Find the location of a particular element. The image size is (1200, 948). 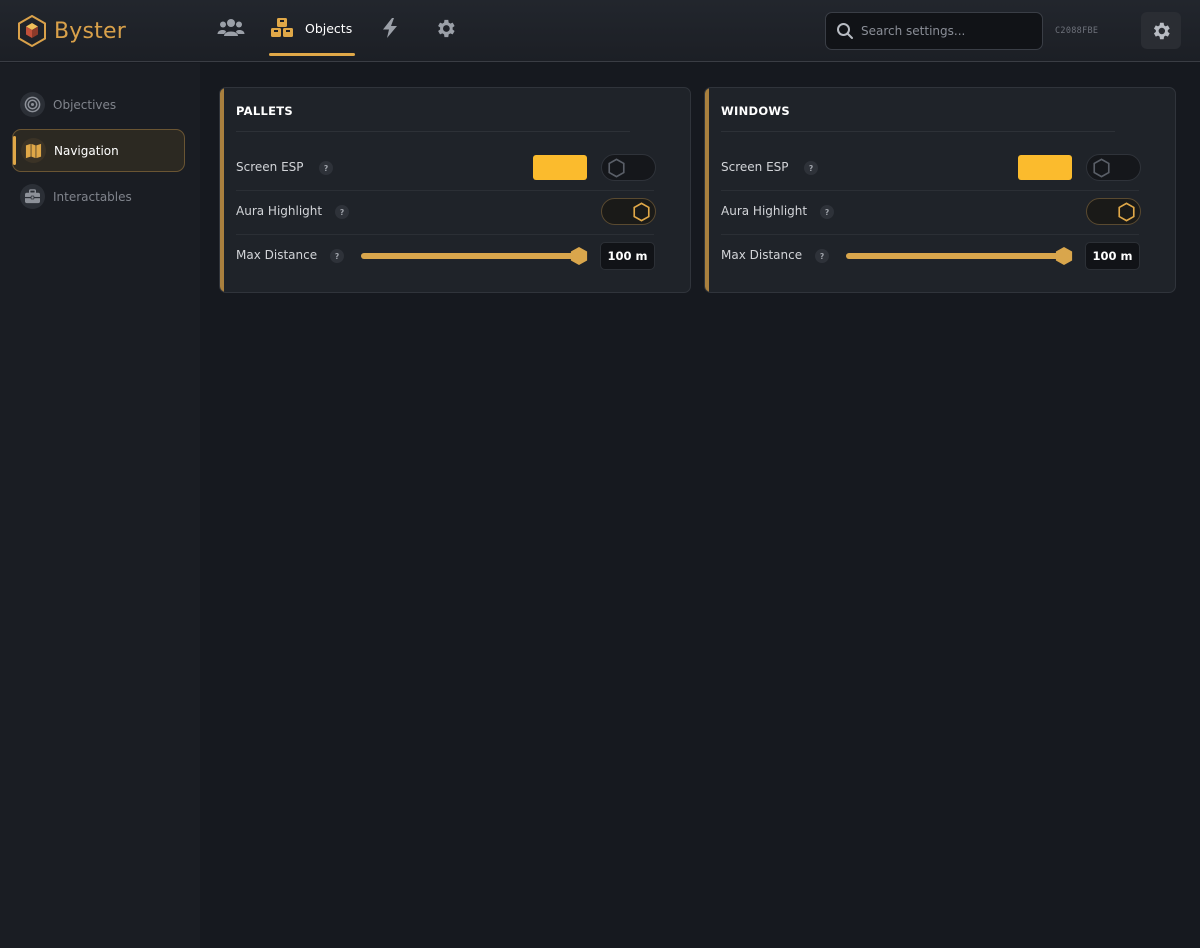

sidebar-item-label: Interactables is located at coordinates (92, 196).